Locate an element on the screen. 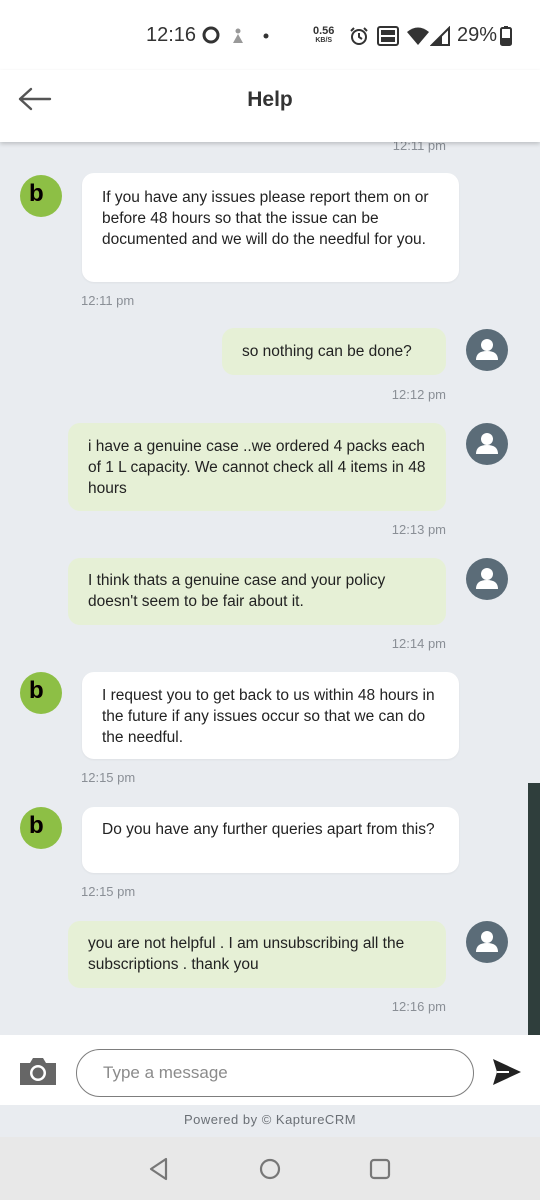  composer-bar is located at coordinates (270, 1070).